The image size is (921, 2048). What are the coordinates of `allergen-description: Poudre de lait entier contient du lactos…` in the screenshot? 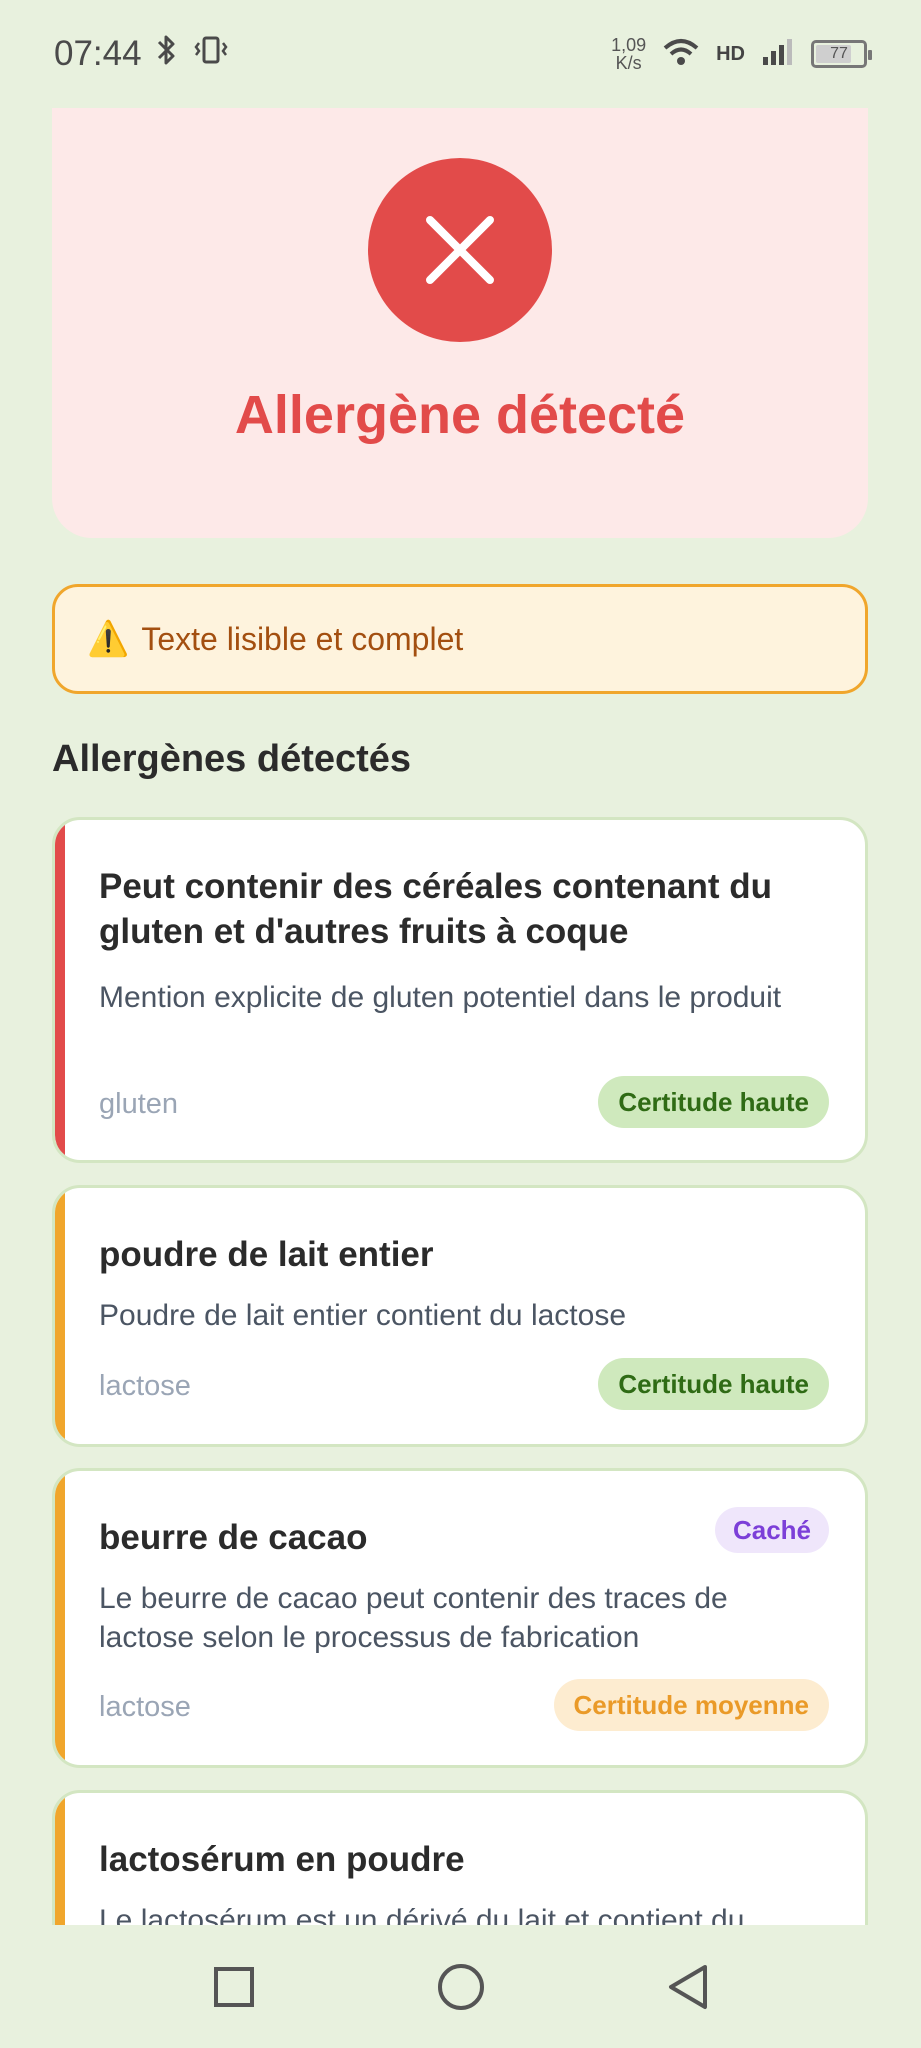 It's located at (363, 1315).